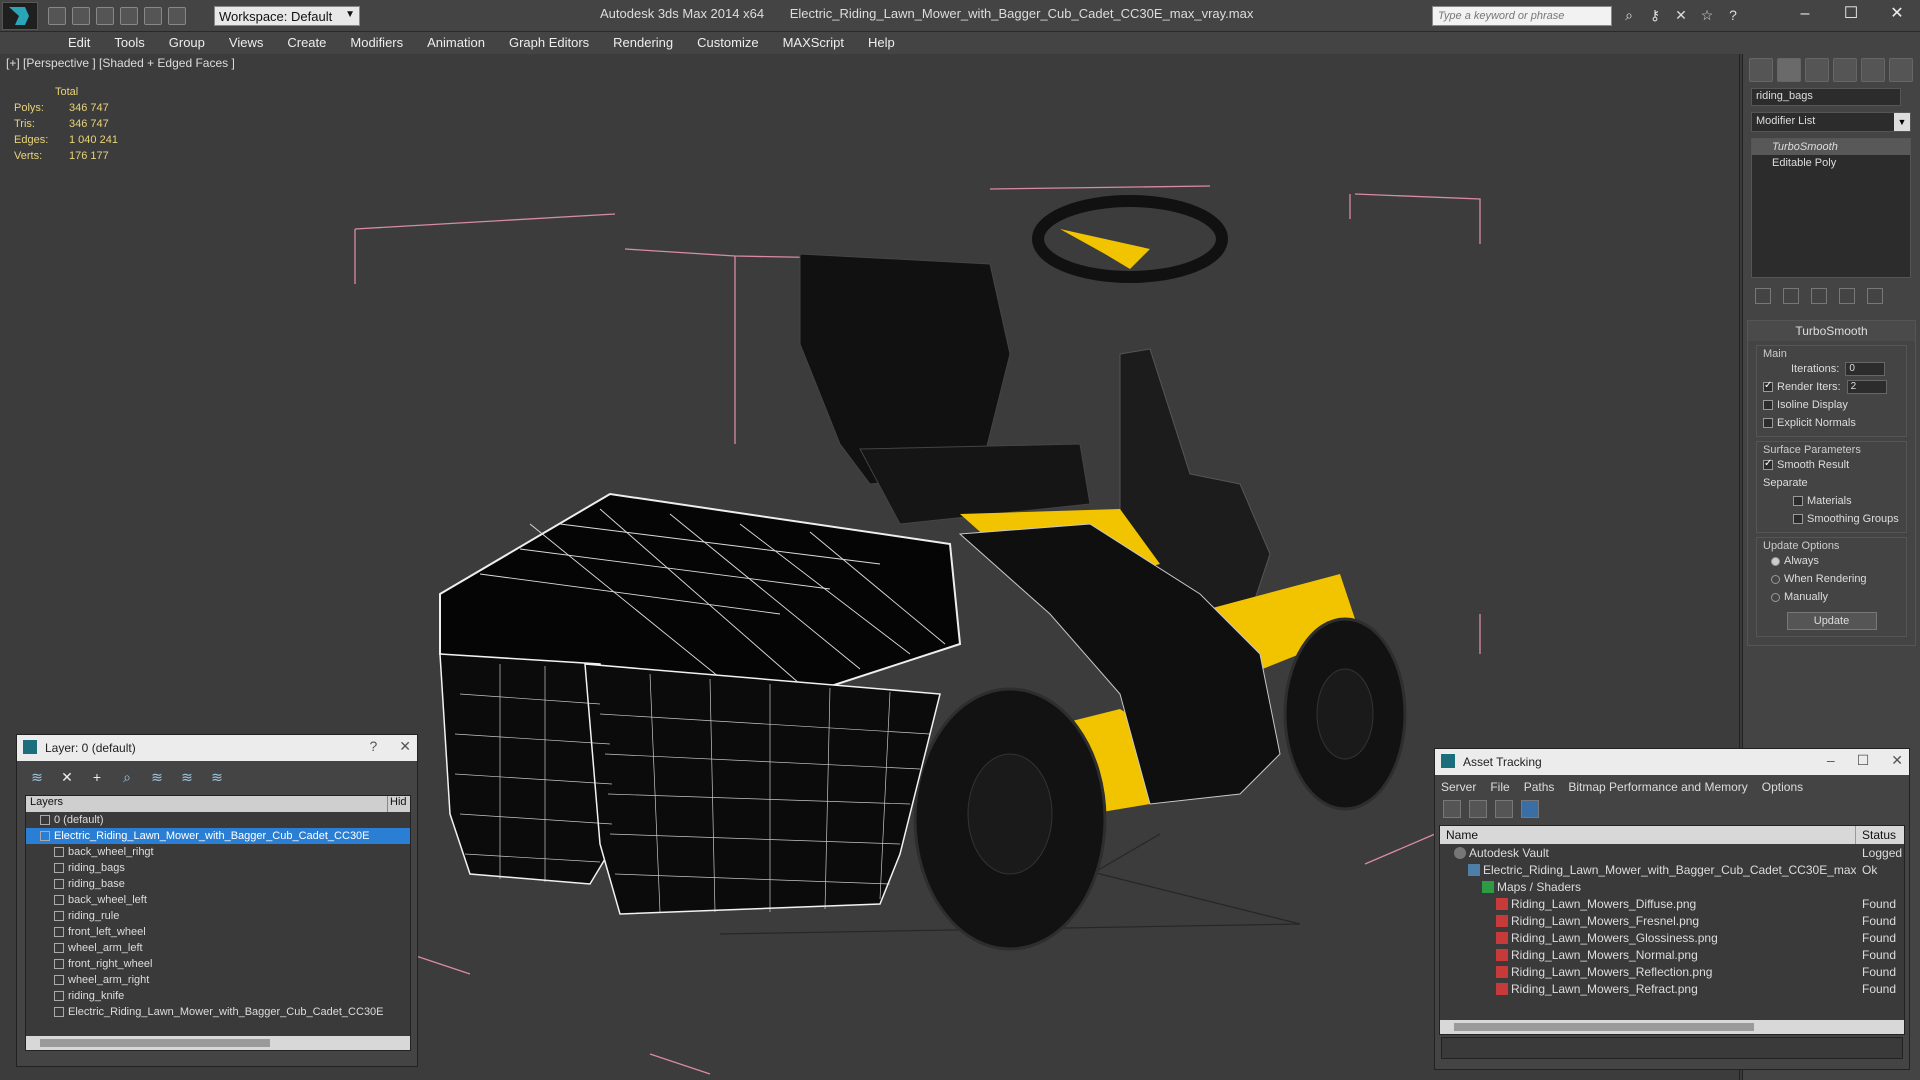 The height and width of the screenshot is (1080, 1920). What do you see at coordinates (127, 777) in the screenshot?
I see `select-objects-icon: ⌕` at bounding box center [127, 777].